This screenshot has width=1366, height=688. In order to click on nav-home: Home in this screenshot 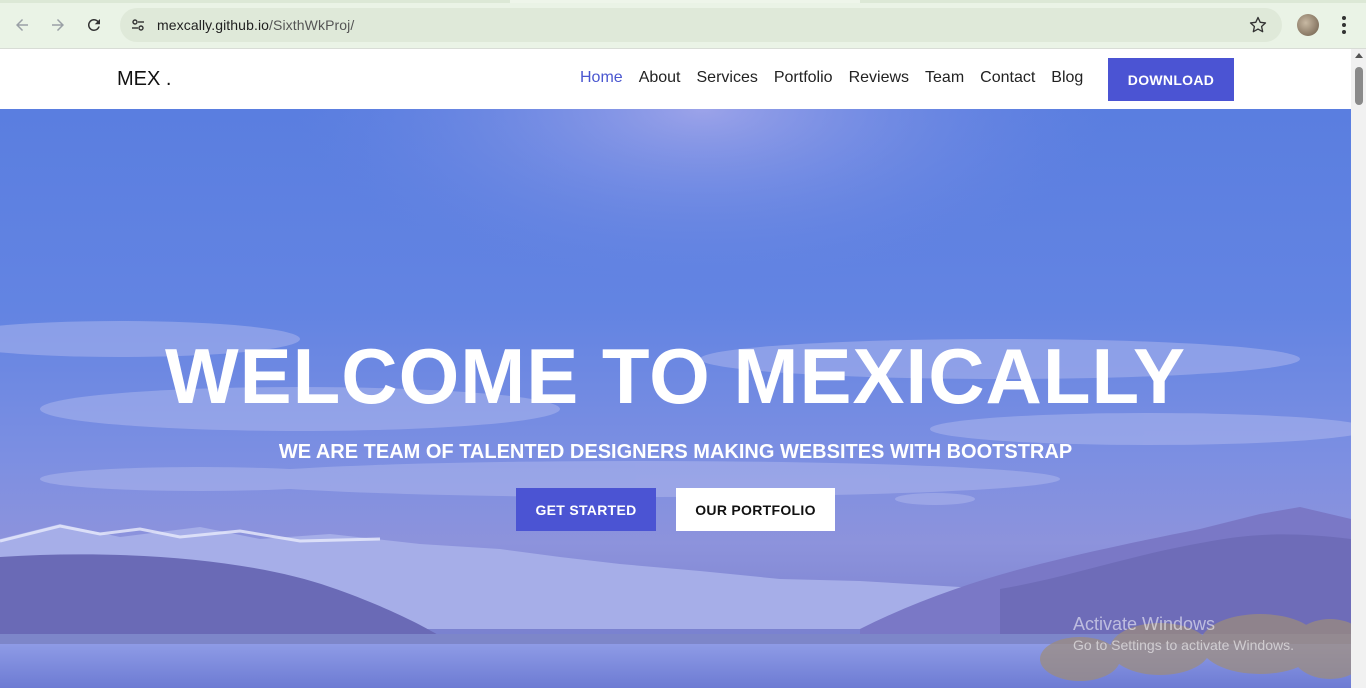, I will do `click(601, 78)`.